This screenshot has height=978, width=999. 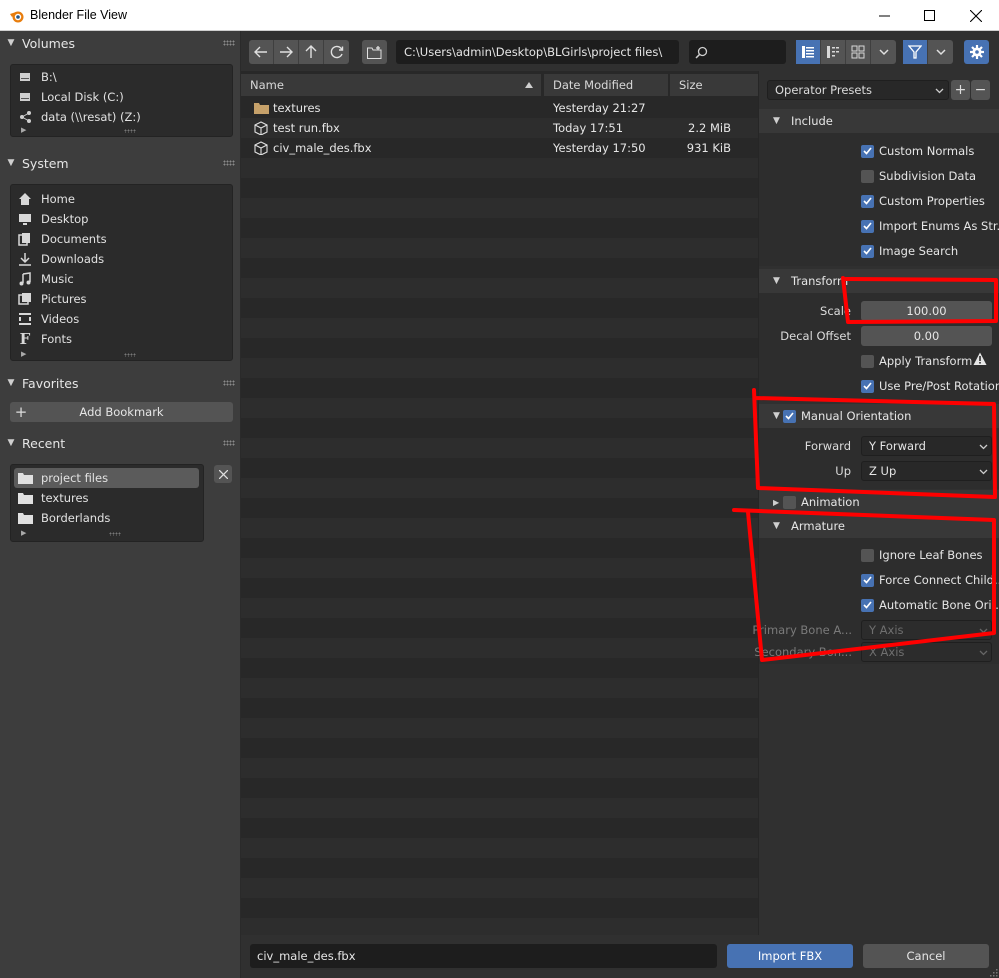 I want to click on include-panel-header: ▼ Include, so click(x=879, y=121).